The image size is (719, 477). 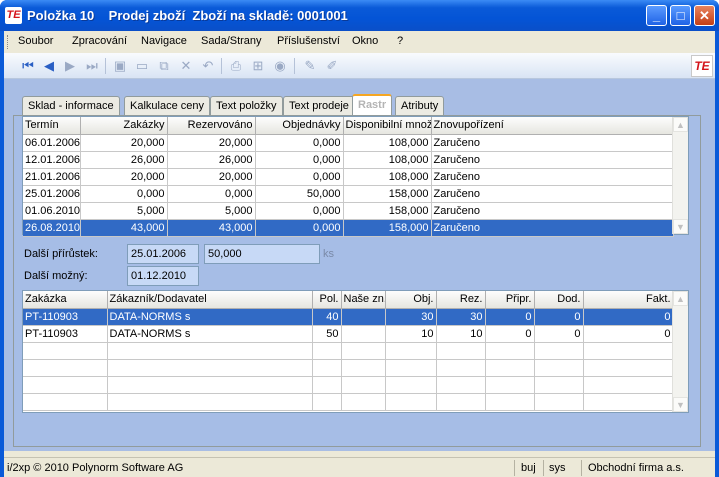 What do you see at coordinates (52, 177) in the screenshot?
I see `table-cell: 21.01.2006` at bounding box center [52, 177].